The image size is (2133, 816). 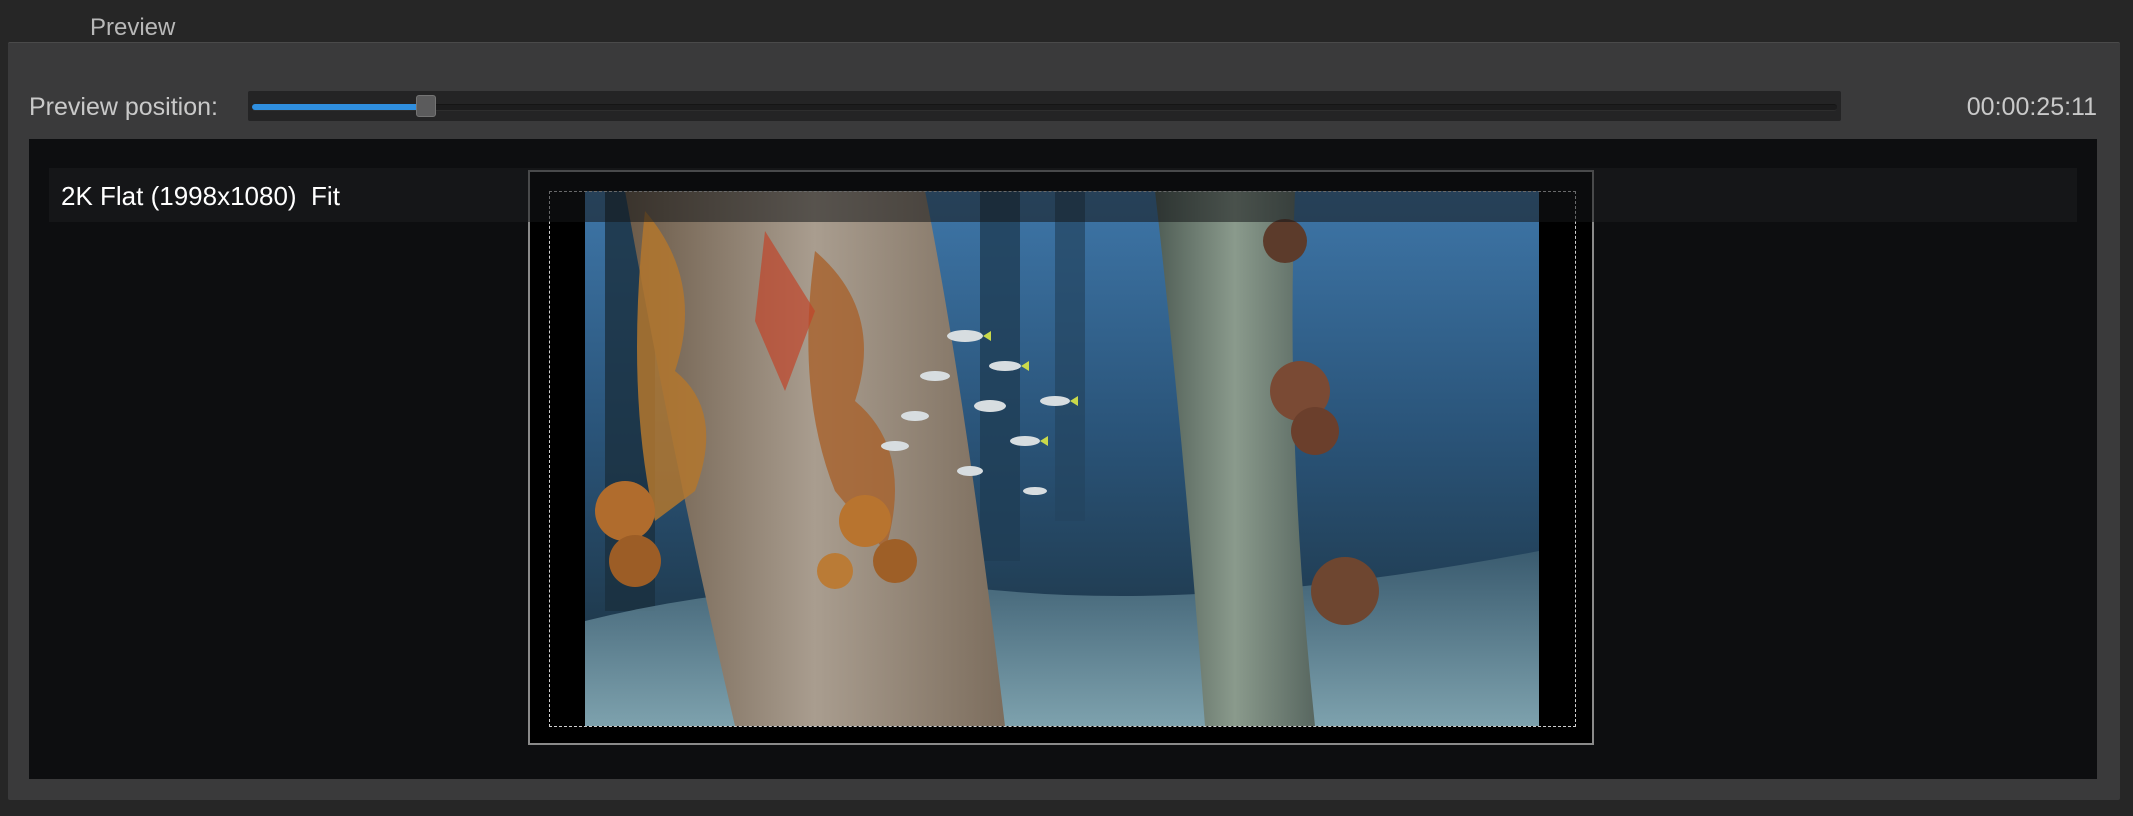 What do you see at coordinates (426, 106) in the screenshot?
I see `slider-knob` at bounding box center [426, 106].